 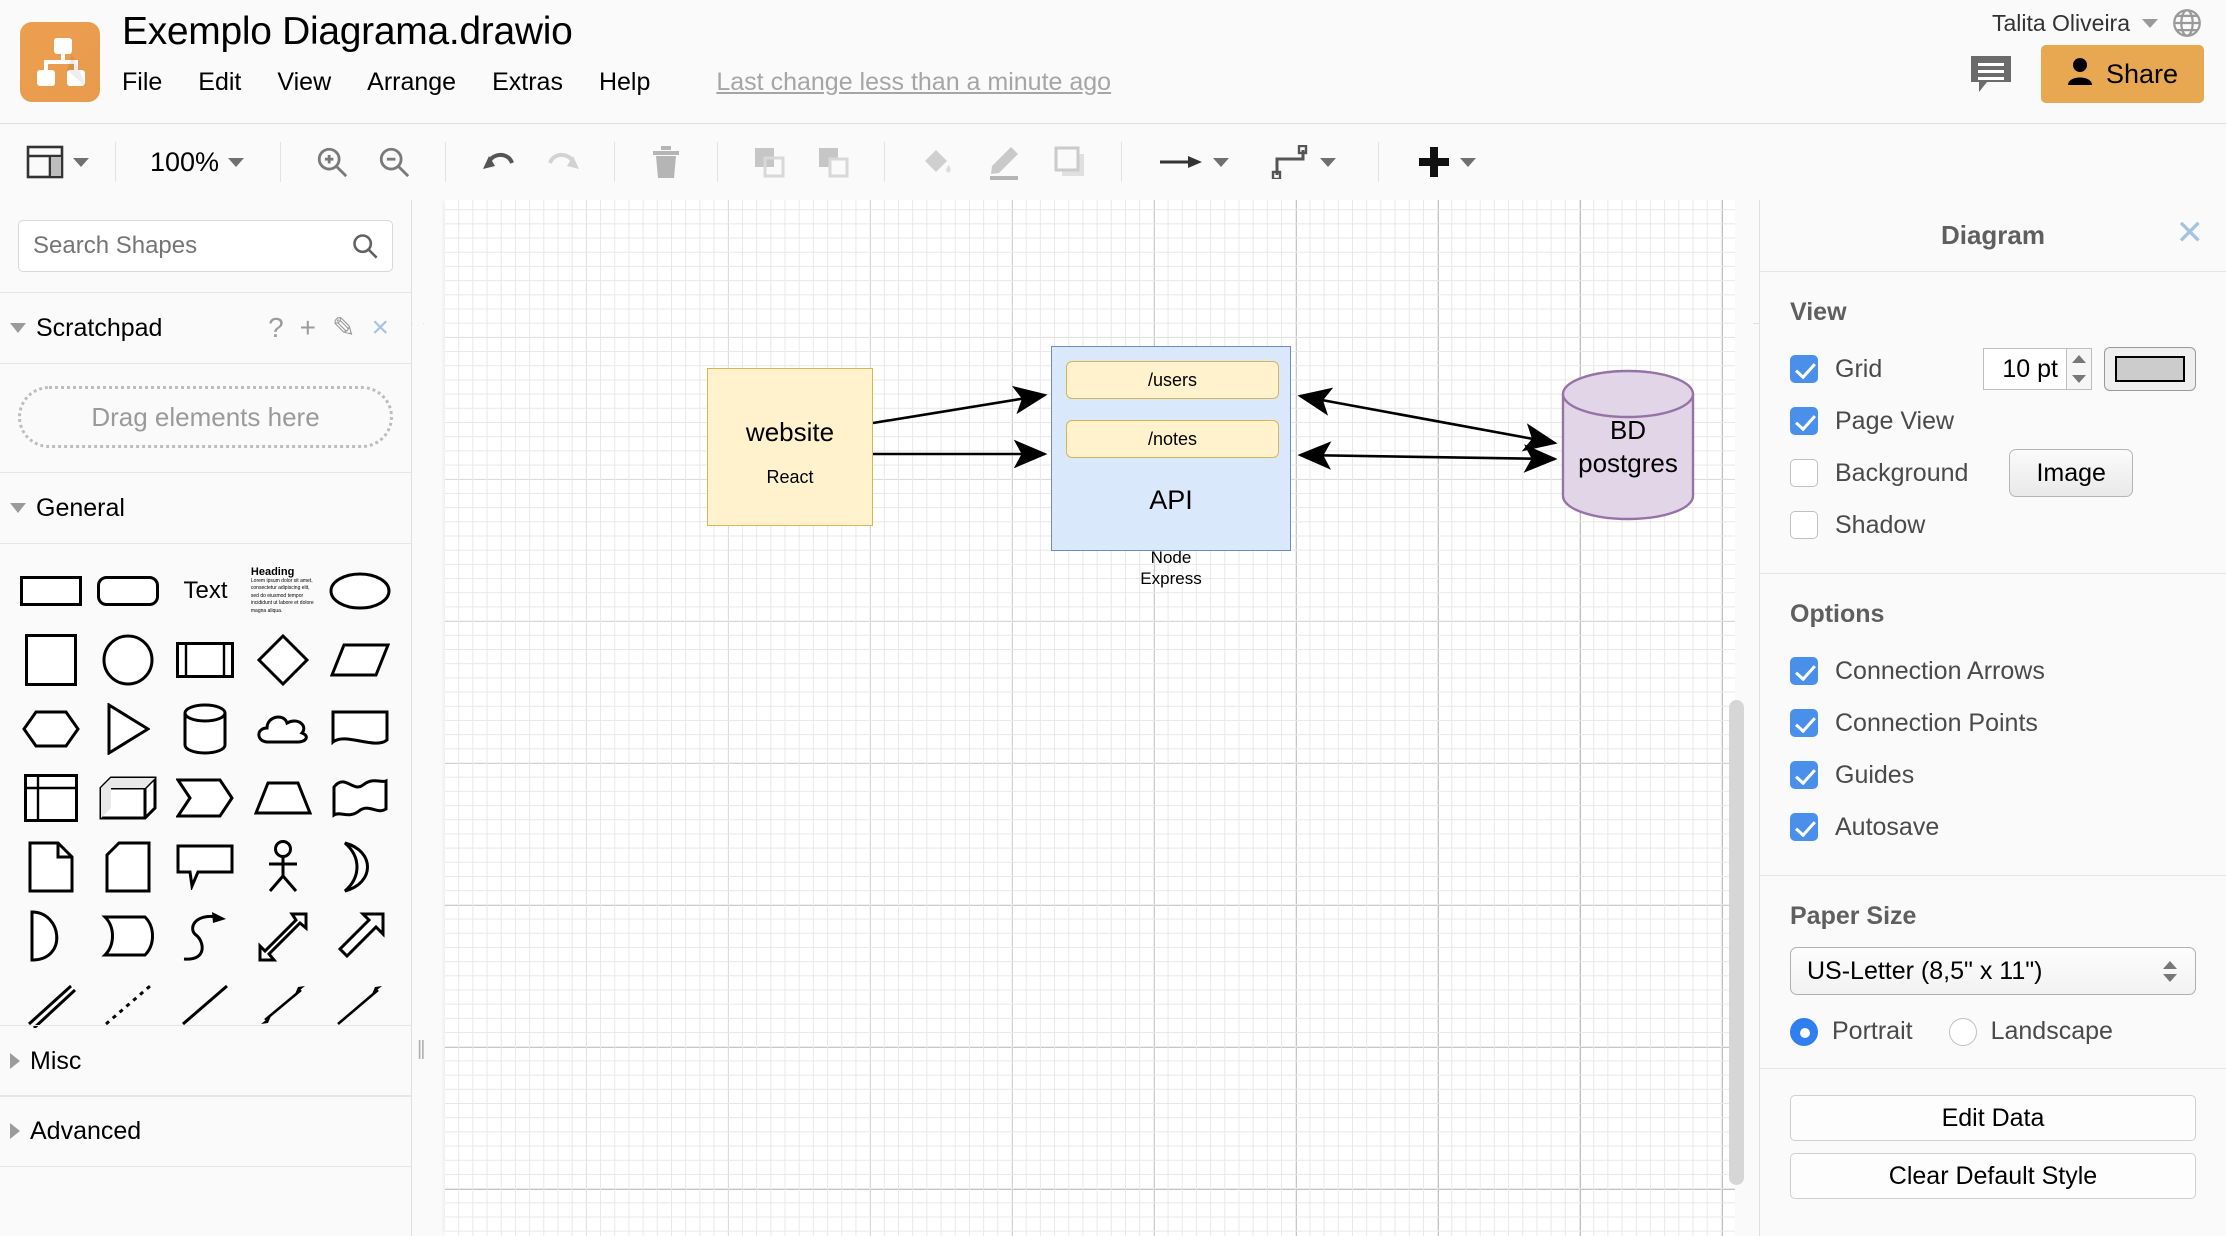 What do you see at coordinates (50, 935) in the screenshot?
I see `and-shape` at bounding box center [50, 935].